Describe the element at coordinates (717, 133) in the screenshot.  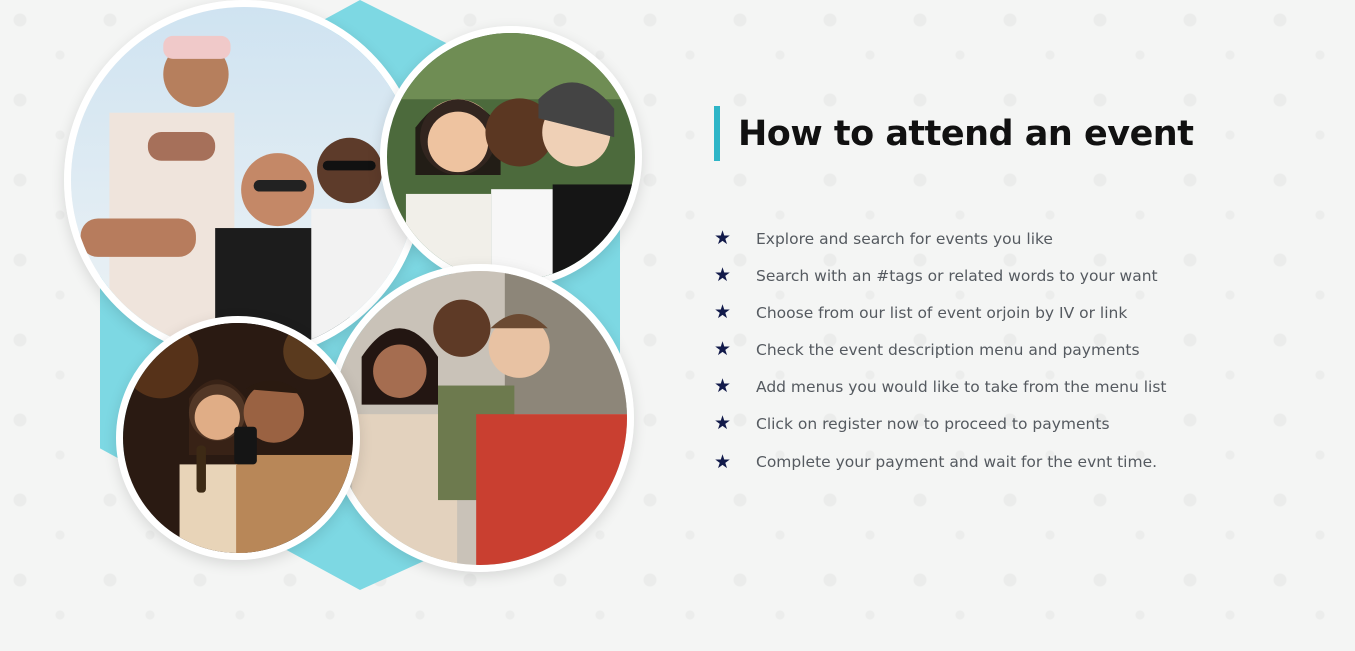
I see `title-accent-bar` at that location.